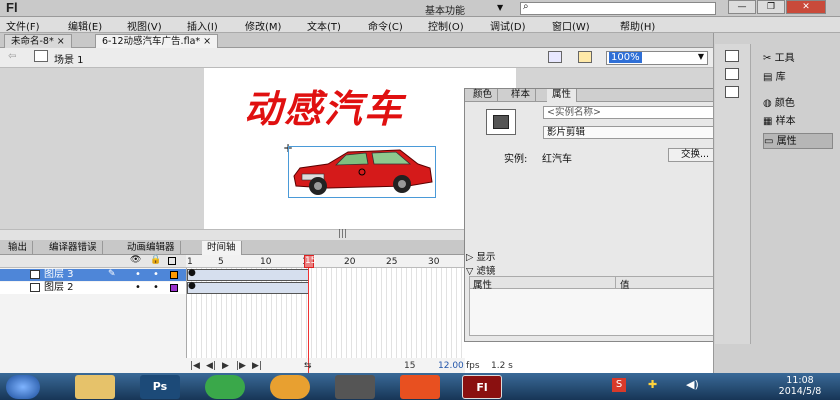 This screenshot has height=400, width=840. Describe the element at coordinates (482, 387) in the screenshot. I see `flash-taskbar-icon: Fl` at that location.